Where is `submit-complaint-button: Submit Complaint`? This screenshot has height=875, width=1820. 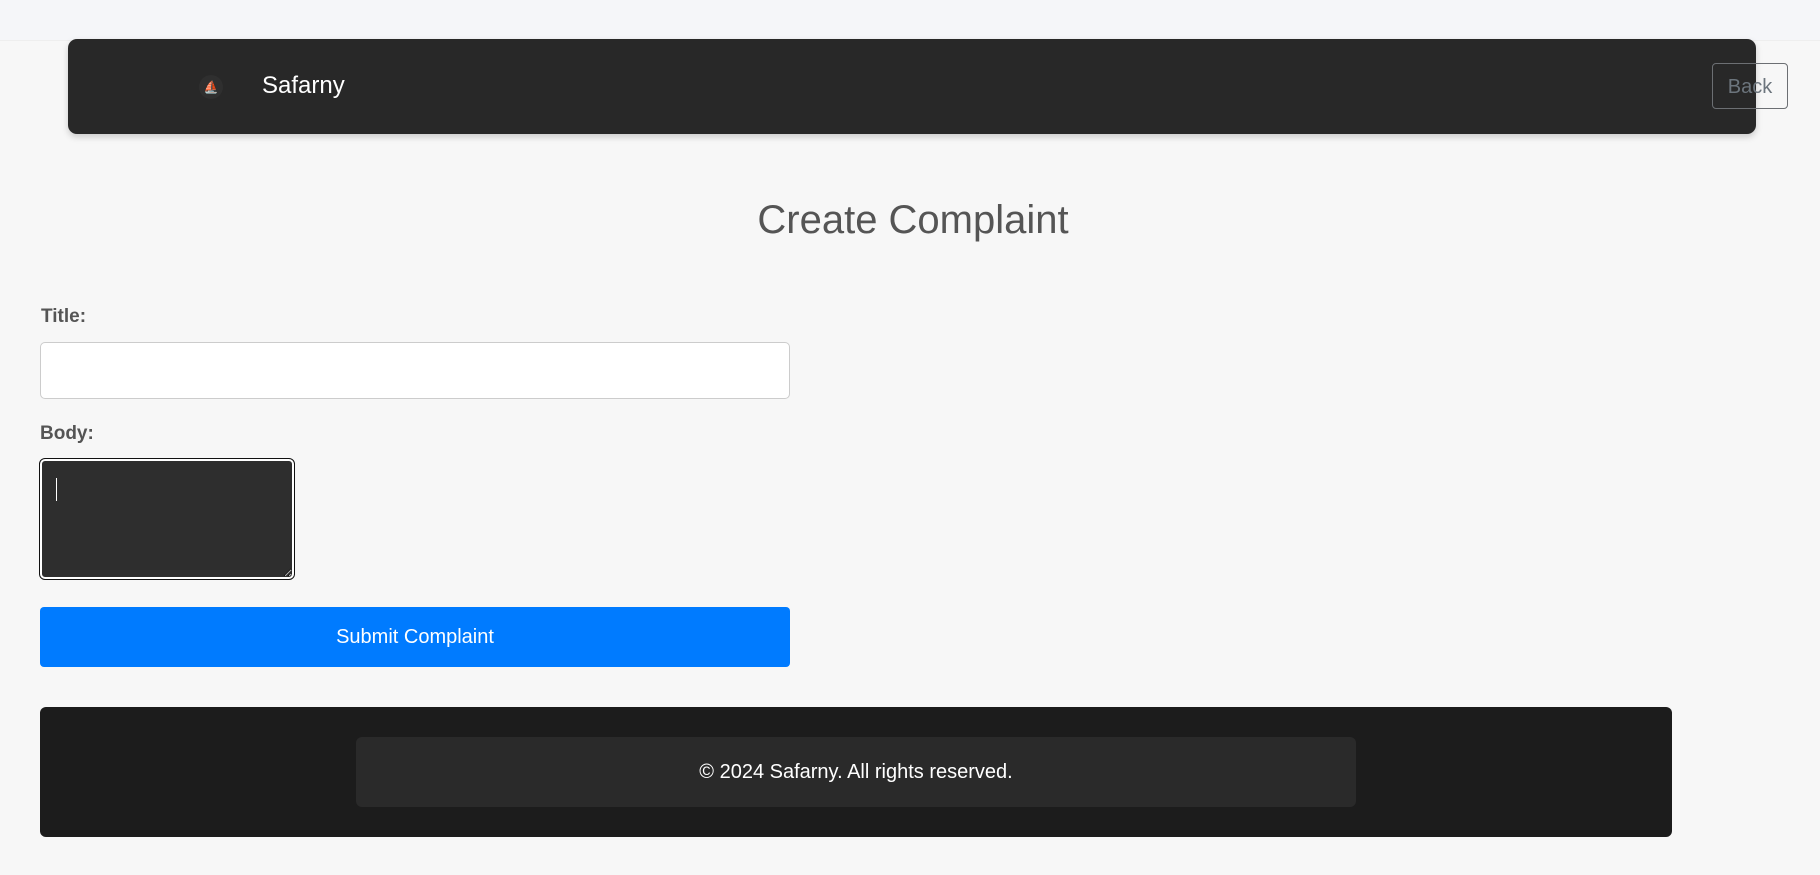 submit-complaint-button: Submit Complaint is located at coordinates (415, 637).